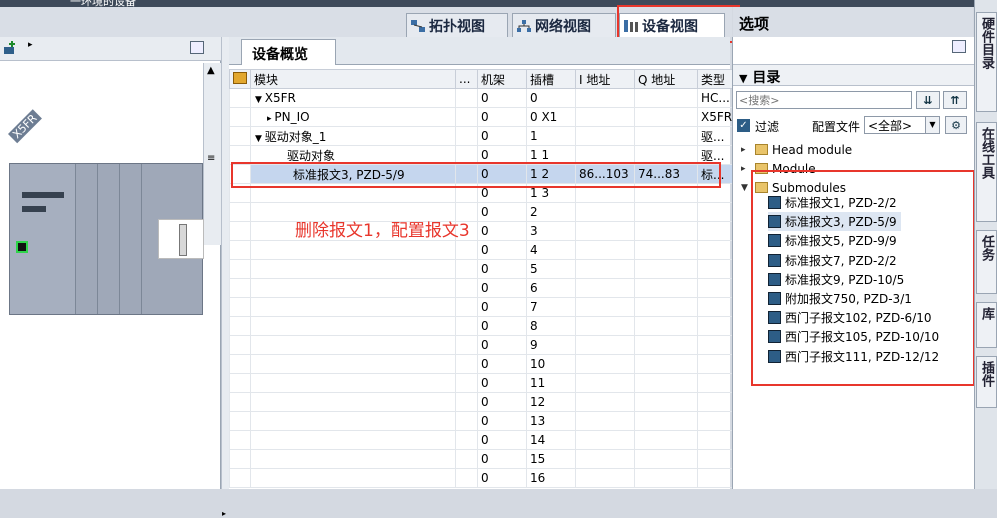 Image resolution: width=997 pixels, height=518 pixels. Describe the element at coordinates (955, 100) in the screenshot. I see `search-up-button: ⇈` at that location.